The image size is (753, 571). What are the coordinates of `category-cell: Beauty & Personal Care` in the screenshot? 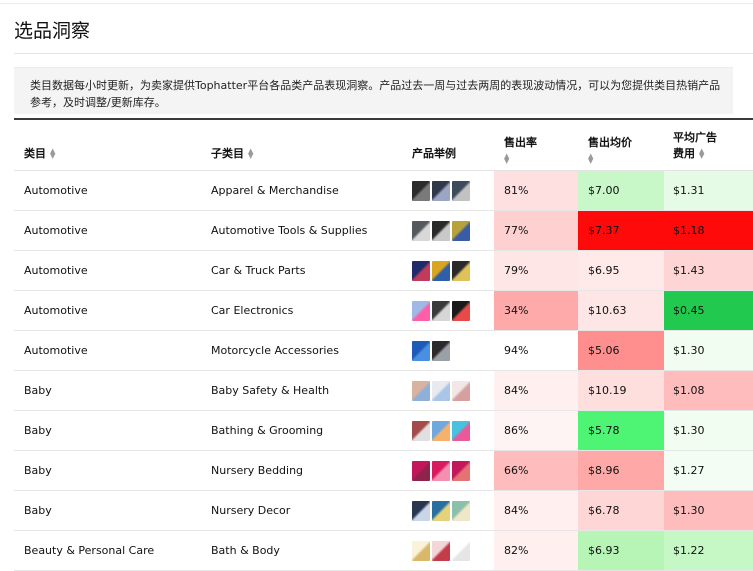 It's located at (89, 550).